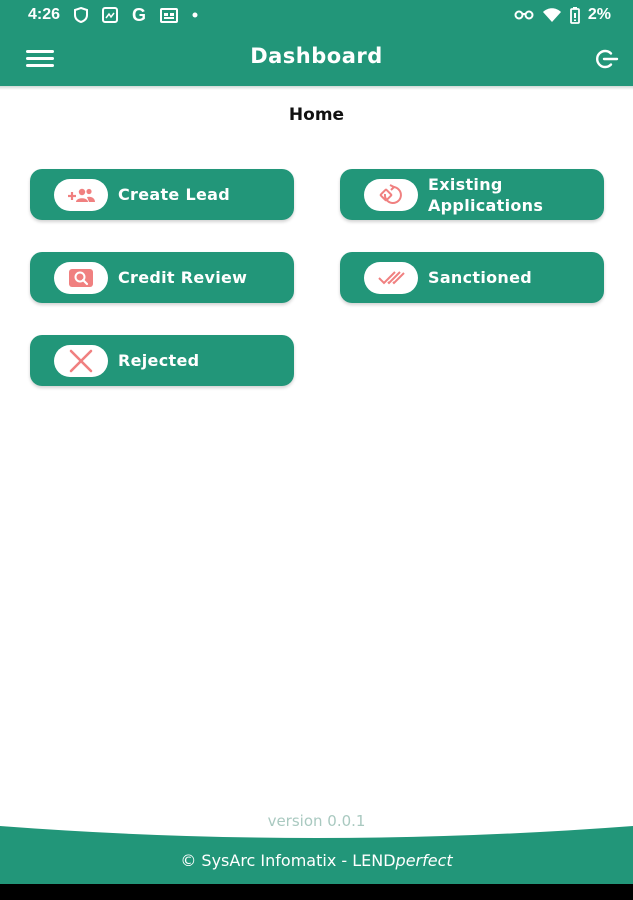 This screenshot has width=633, height=900. Describe the element at coordinates (195, 15) in the screenshot. I see `dot-icon` at that location.